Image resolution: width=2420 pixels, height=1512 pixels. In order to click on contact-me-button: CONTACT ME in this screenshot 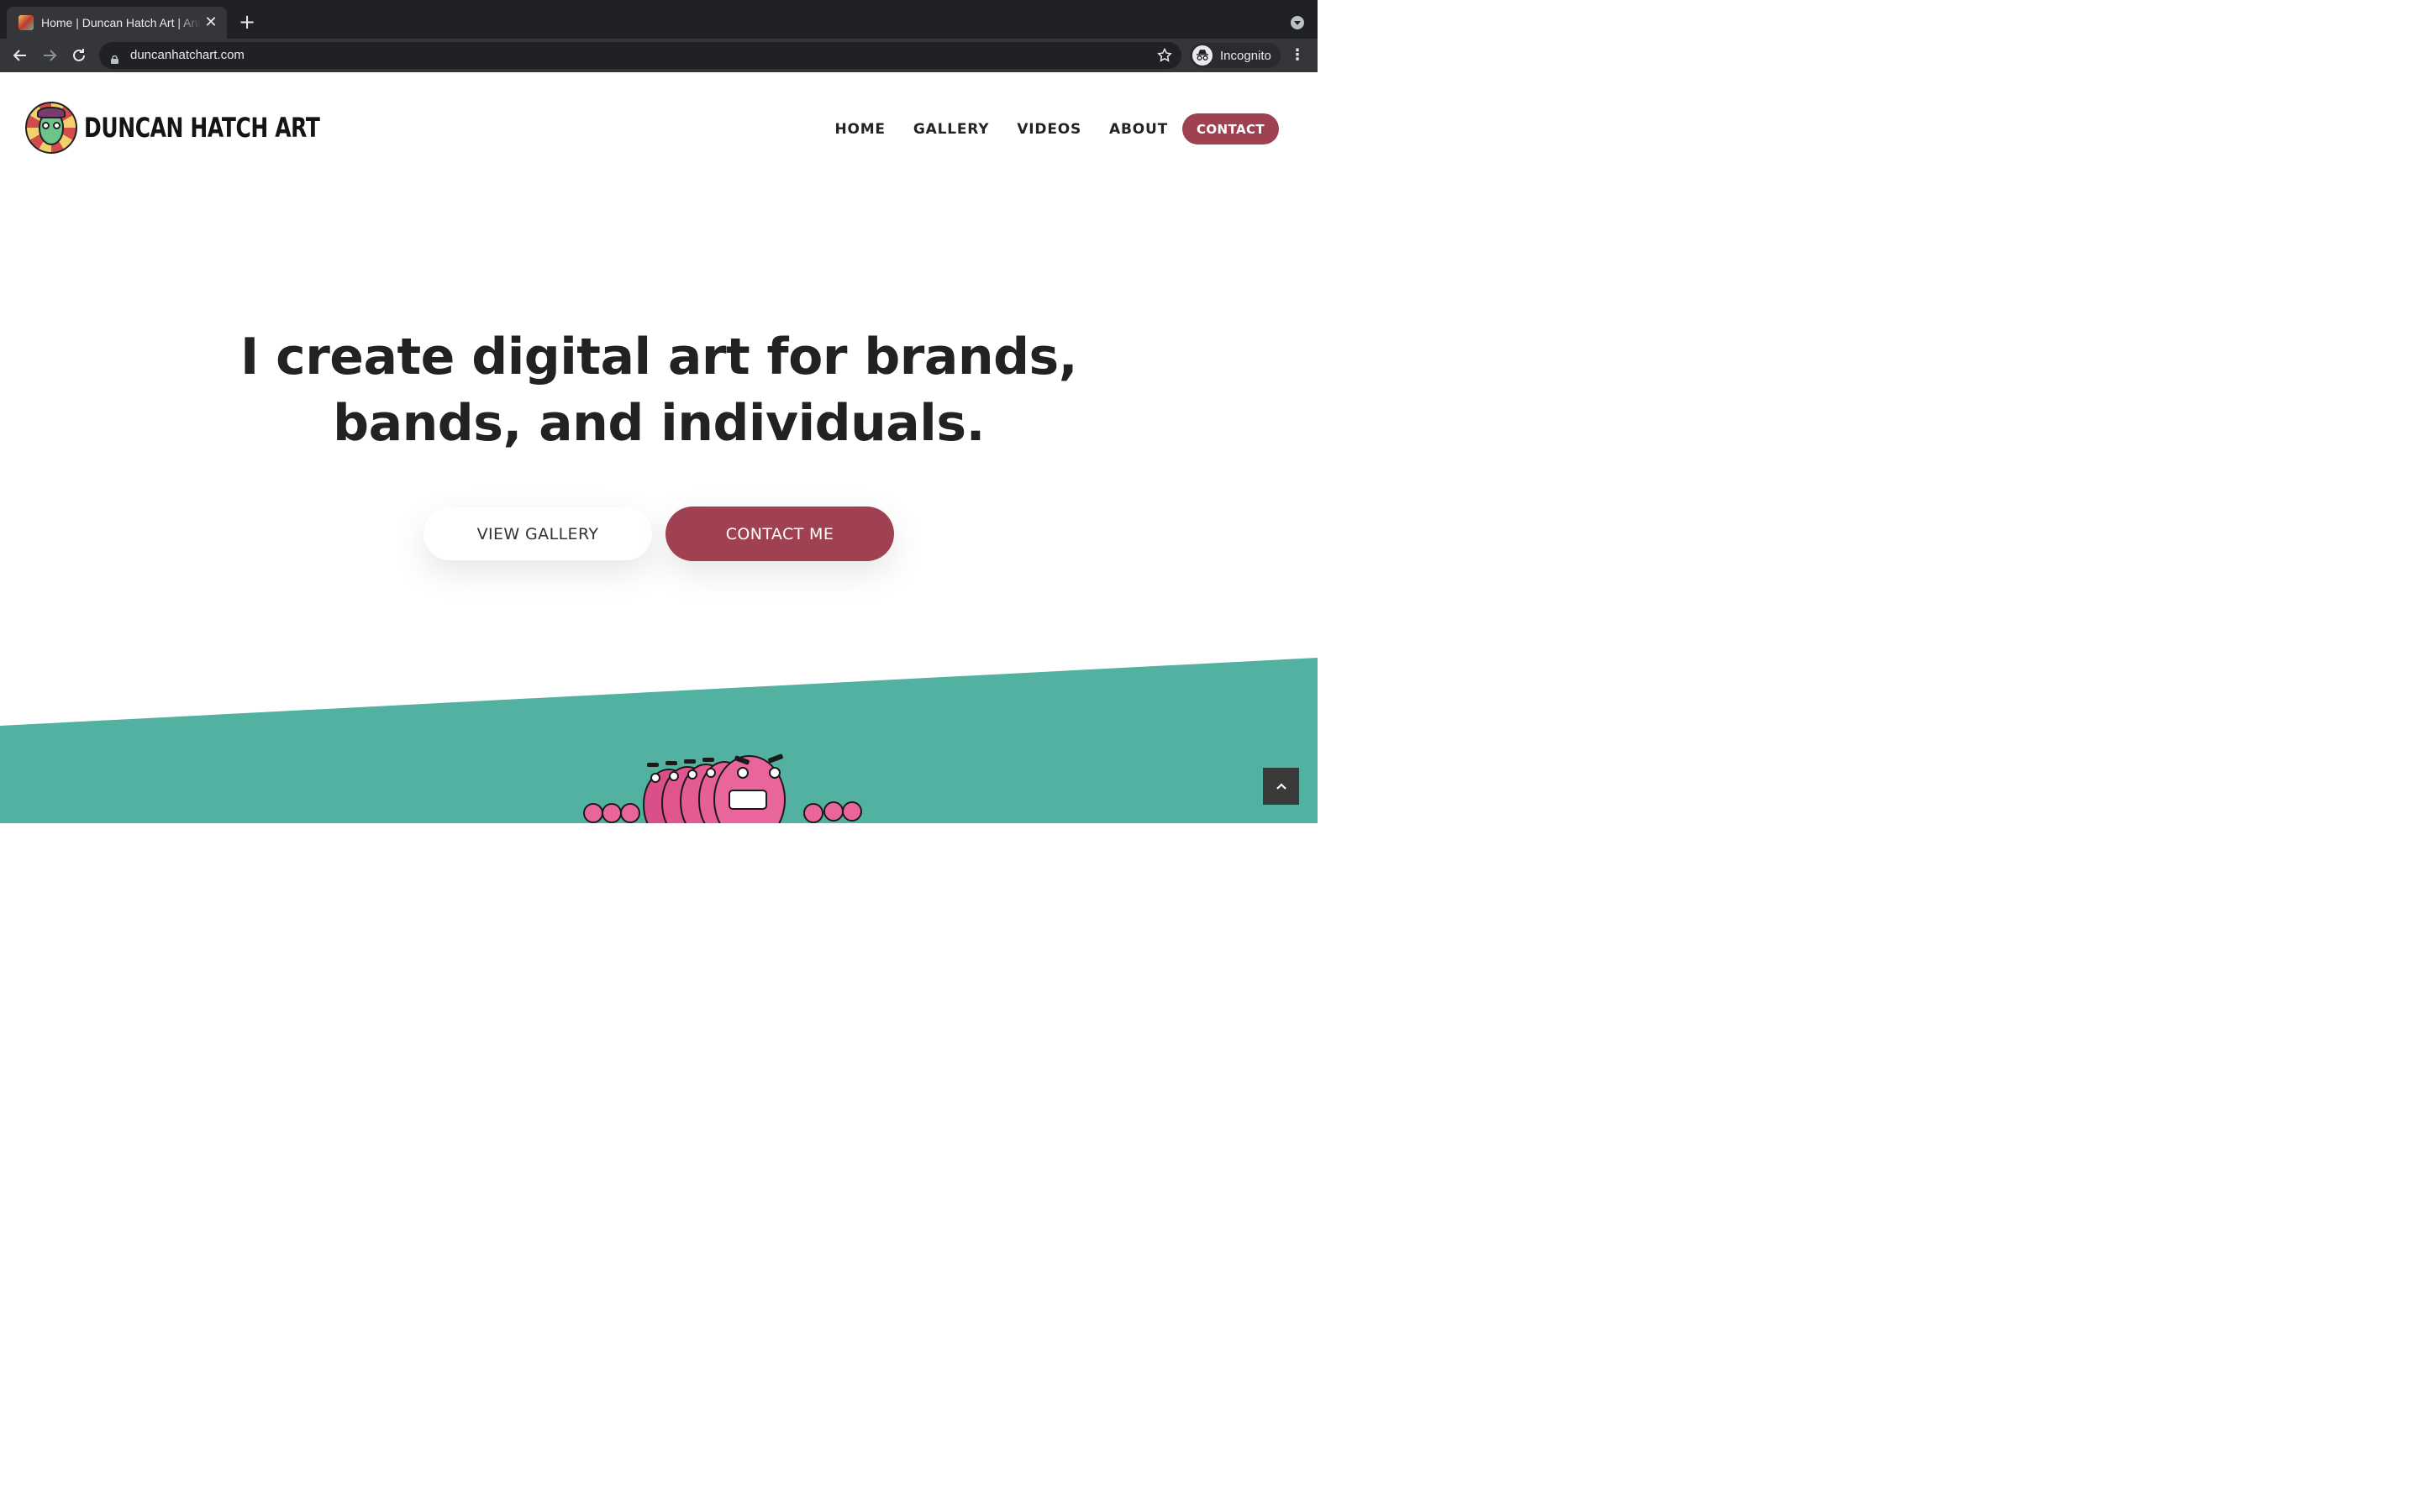, I will do `click(780, 534)`.